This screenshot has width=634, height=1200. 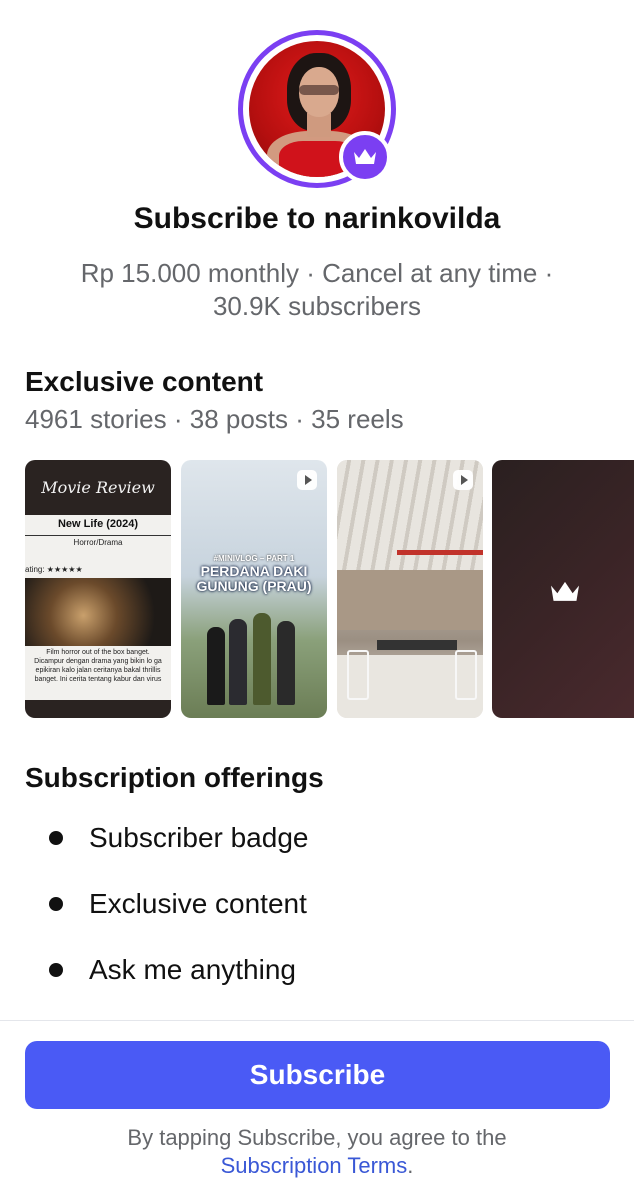 What do you see at coordinates (98, 487) in the screenshot?
I see `thumbnail-script-title: Movie Review` at bounding box center [98, 487].